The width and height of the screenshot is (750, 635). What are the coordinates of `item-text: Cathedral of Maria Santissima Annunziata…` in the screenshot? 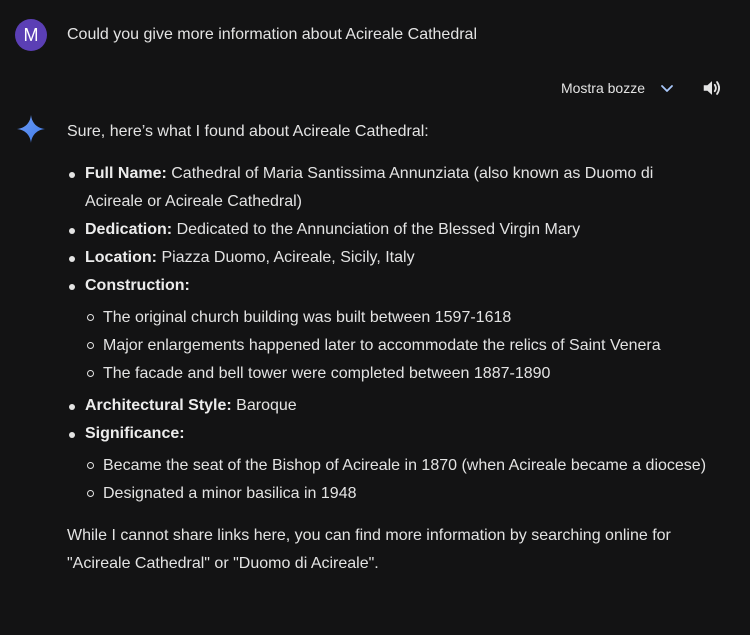 It's located at (369, 187).